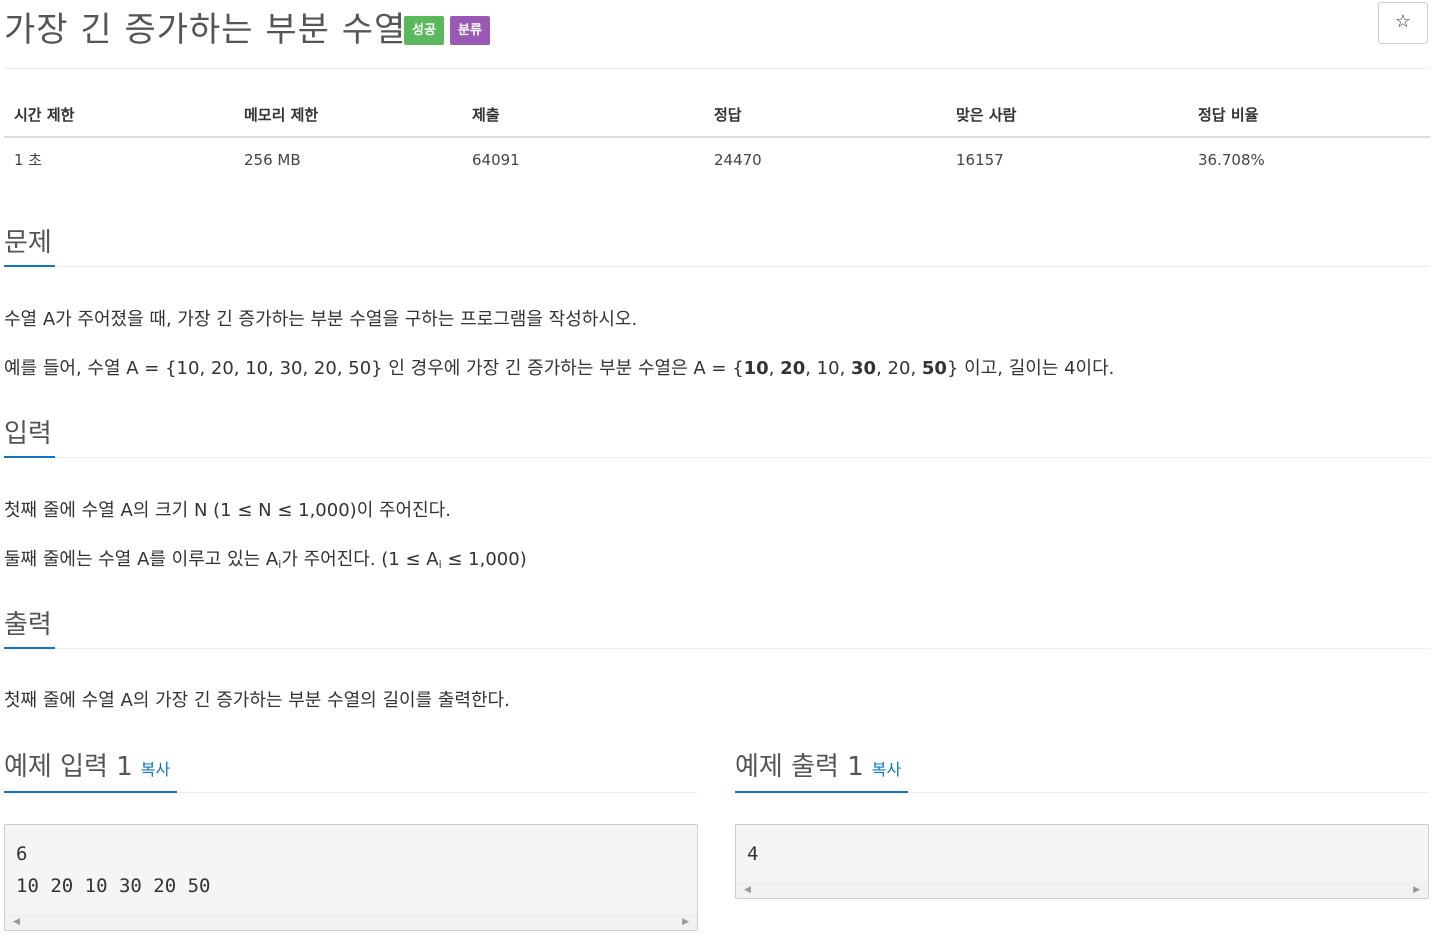 The width and height of the screenshot is (1442, 940). What do you see at coordinates (1067, 159) in the screenshot?
I see `solvers-value: 16157` at bounding box center [1067, 159].